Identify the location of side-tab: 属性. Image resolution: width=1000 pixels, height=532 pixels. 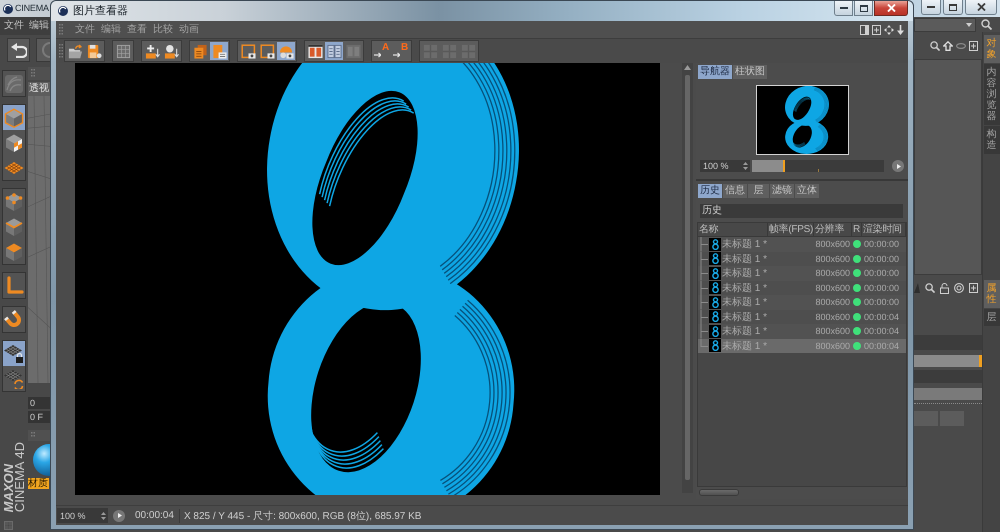
(992, 294).